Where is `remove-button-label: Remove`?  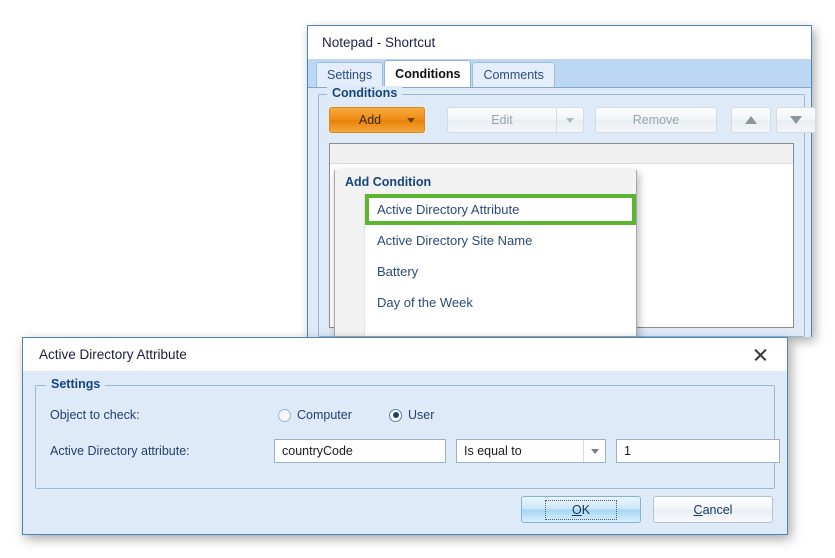 remove-button-label: Remove is located at coordinates (656, 120).